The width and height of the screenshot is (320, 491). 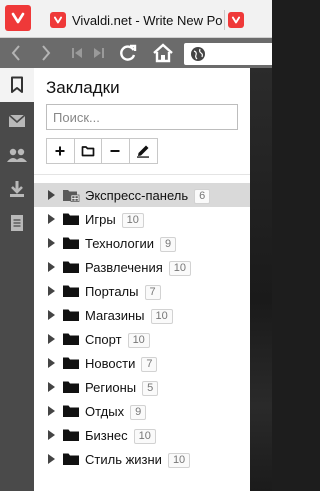 I want to click on edit-bookmark-button, so click(x=143, y=151).